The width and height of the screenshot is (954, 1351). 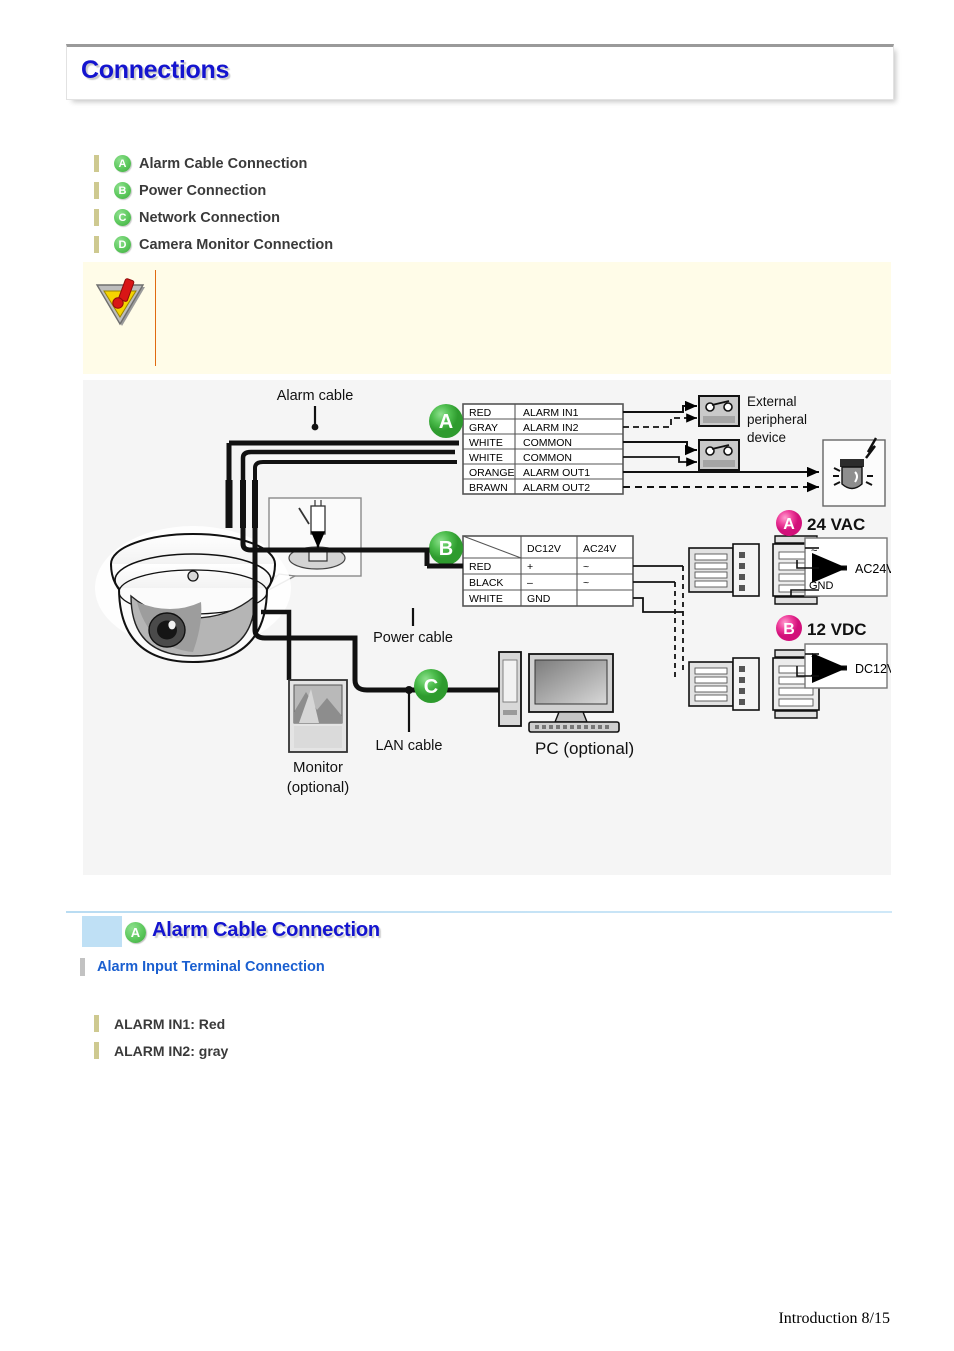 What do you see at coordinates (211, 967) in the screenshot?
I see `subsection-heading-label: Alarm Input Terminal Connection` at bounding box center [211, 967].